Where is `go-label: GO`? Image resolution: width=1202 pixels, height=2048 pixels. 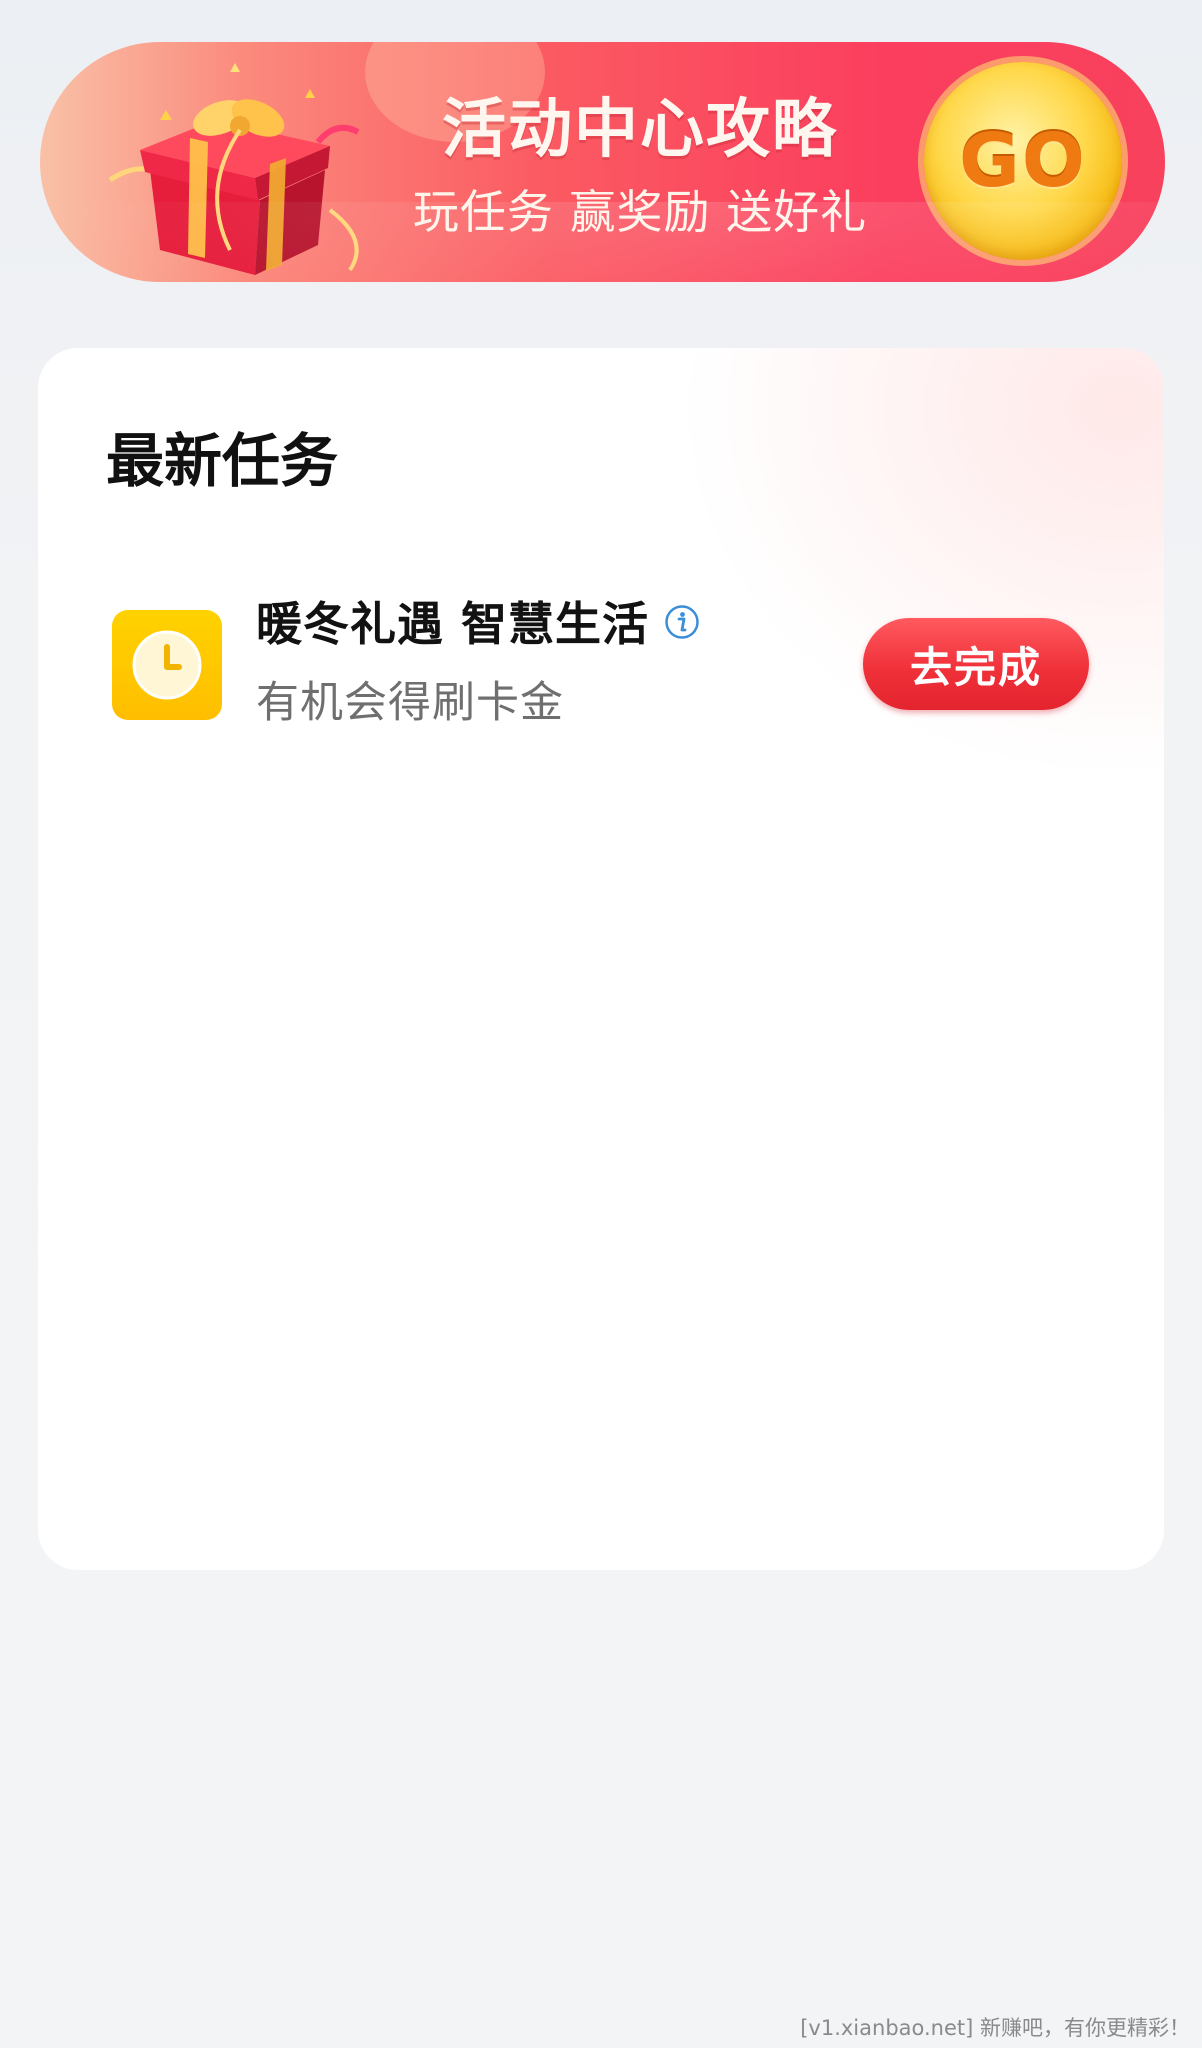
go-label: GO is located at coordinates (1023, 161).